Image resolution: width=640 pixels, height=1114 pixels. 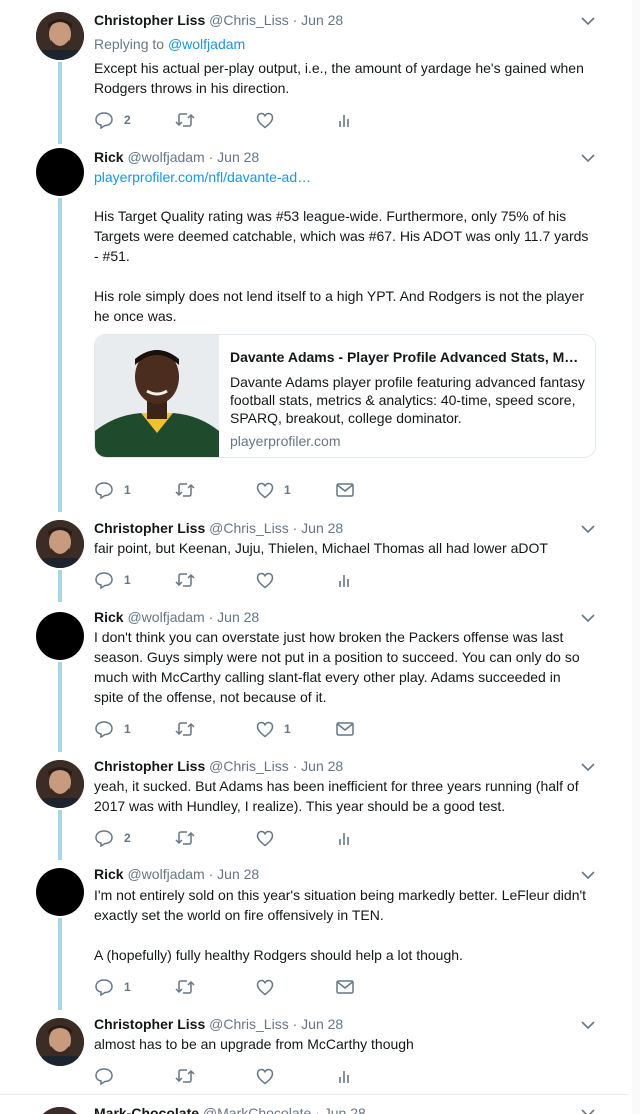 I want to click on reply-count: 2, so click(x=127, y=838).